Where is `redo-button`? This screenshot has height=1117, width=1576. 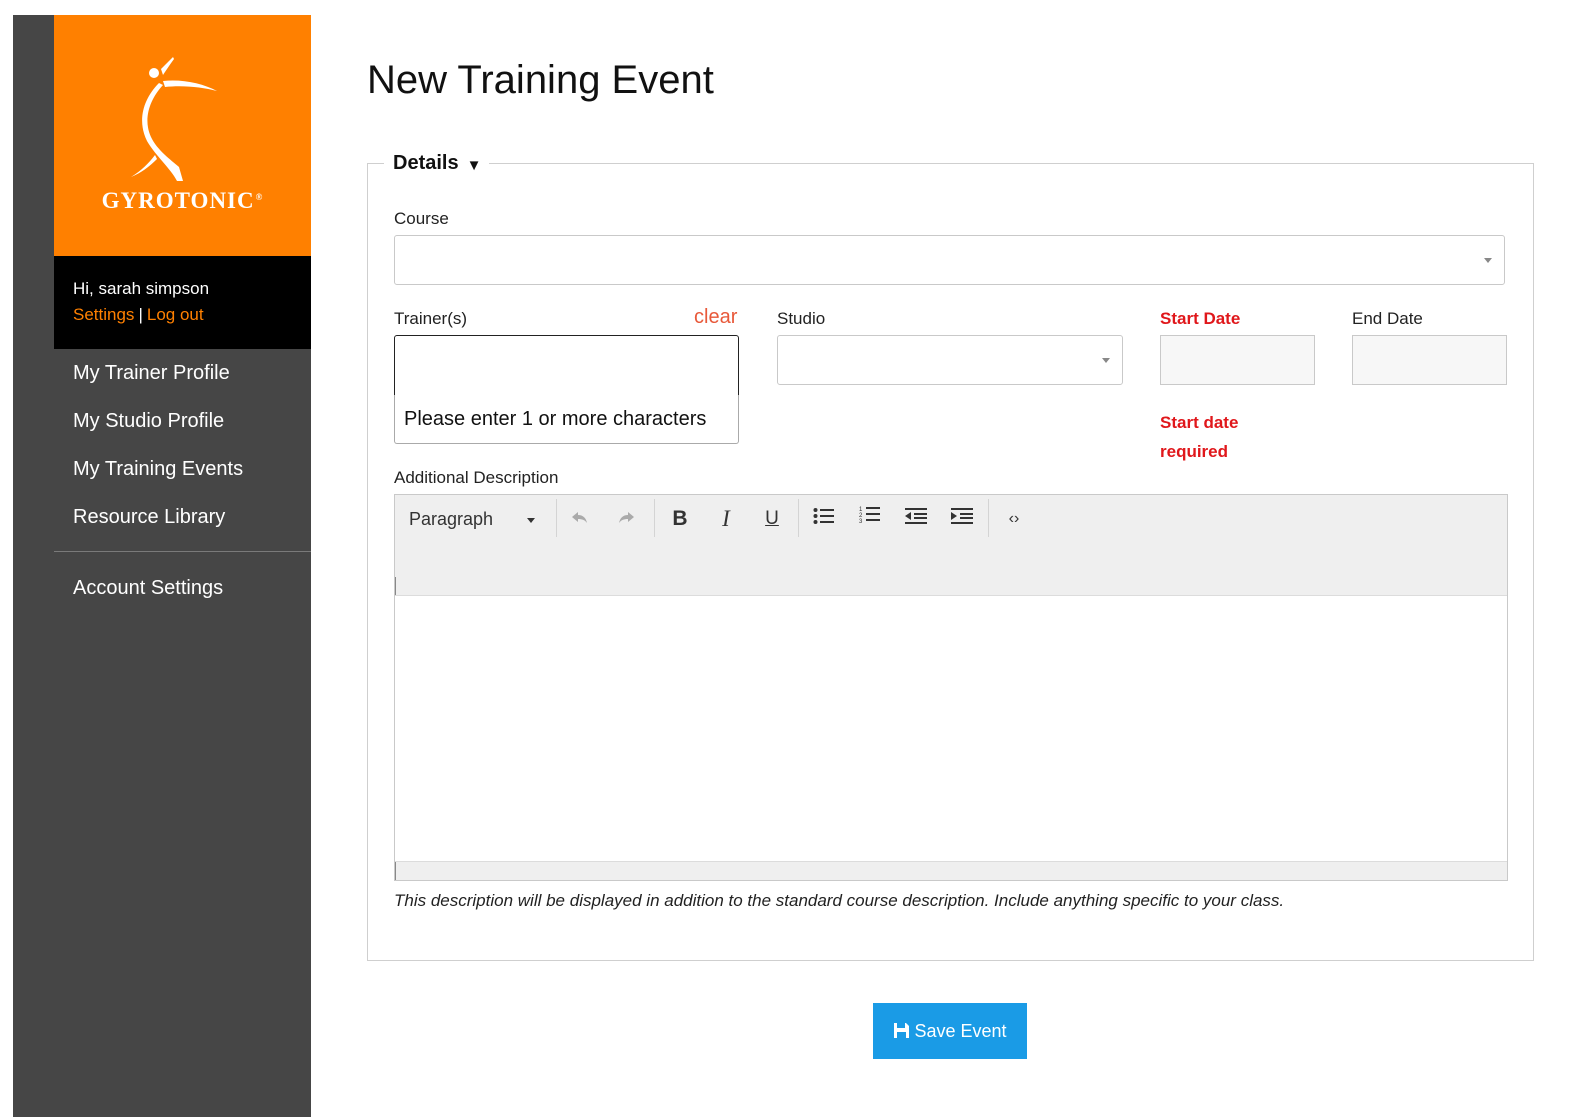
redo-button is located at coordinates (626, 519).